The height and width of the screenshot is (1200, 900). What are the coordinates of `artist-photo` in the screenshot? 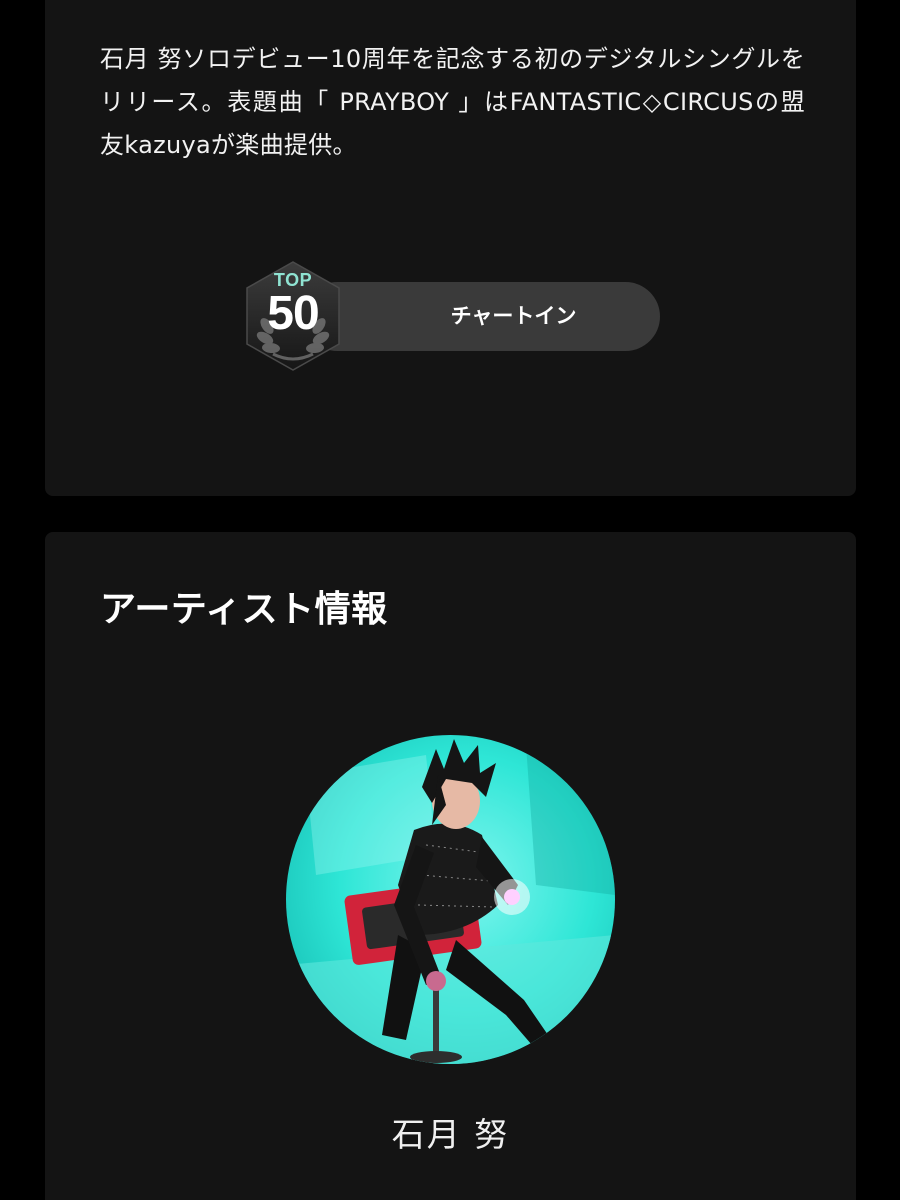 It's located at (450, 899).